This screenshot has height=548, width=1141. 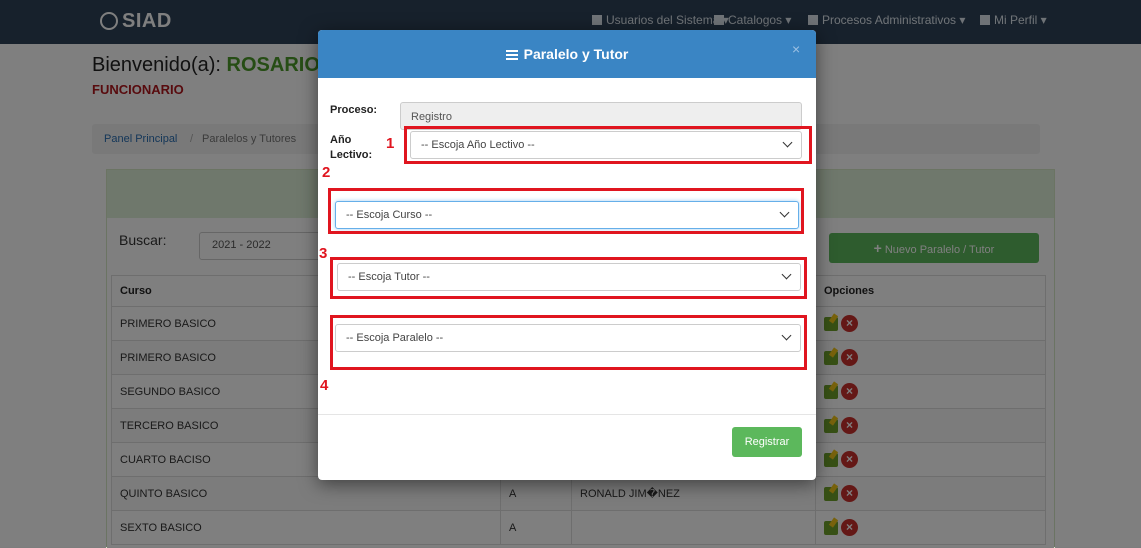 What do you see at coordinates (796, 49) in the screenshot?
I see `close-icon: ×` at bounding box center [796, 49].